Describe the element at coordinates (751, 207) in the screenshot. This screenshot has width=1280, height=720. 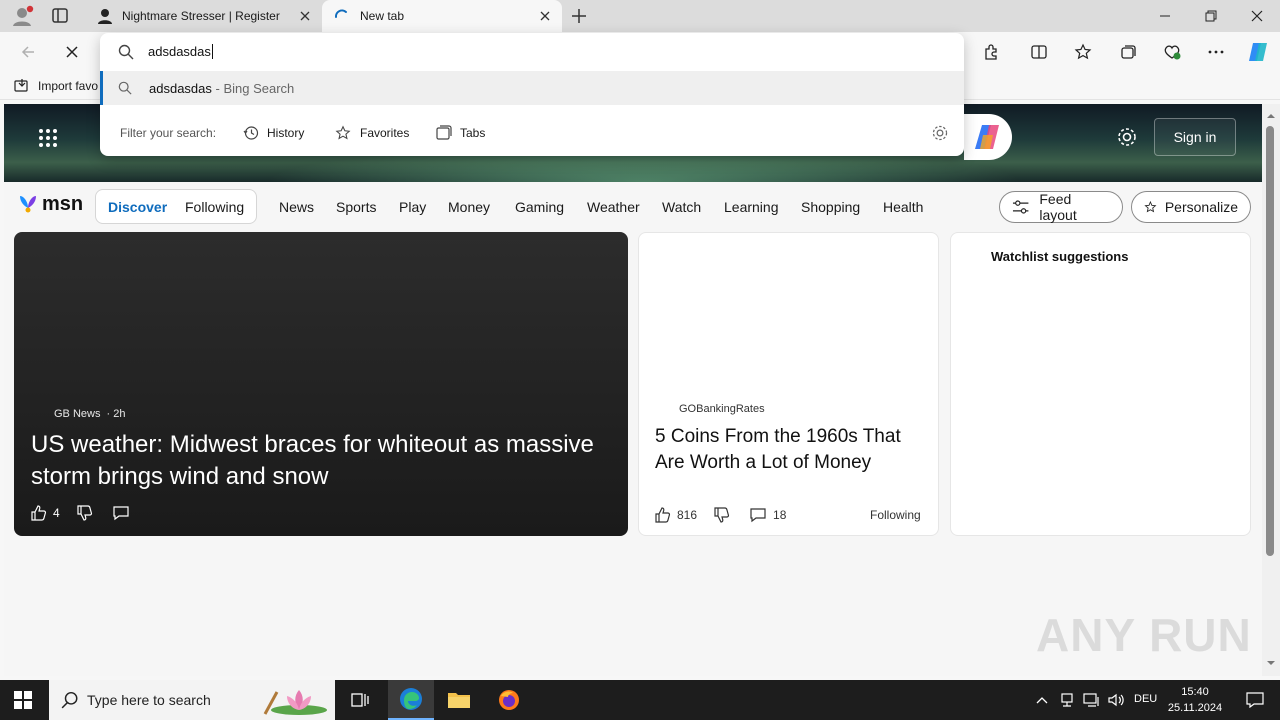
I see `nav-learning: Learning` at that location.